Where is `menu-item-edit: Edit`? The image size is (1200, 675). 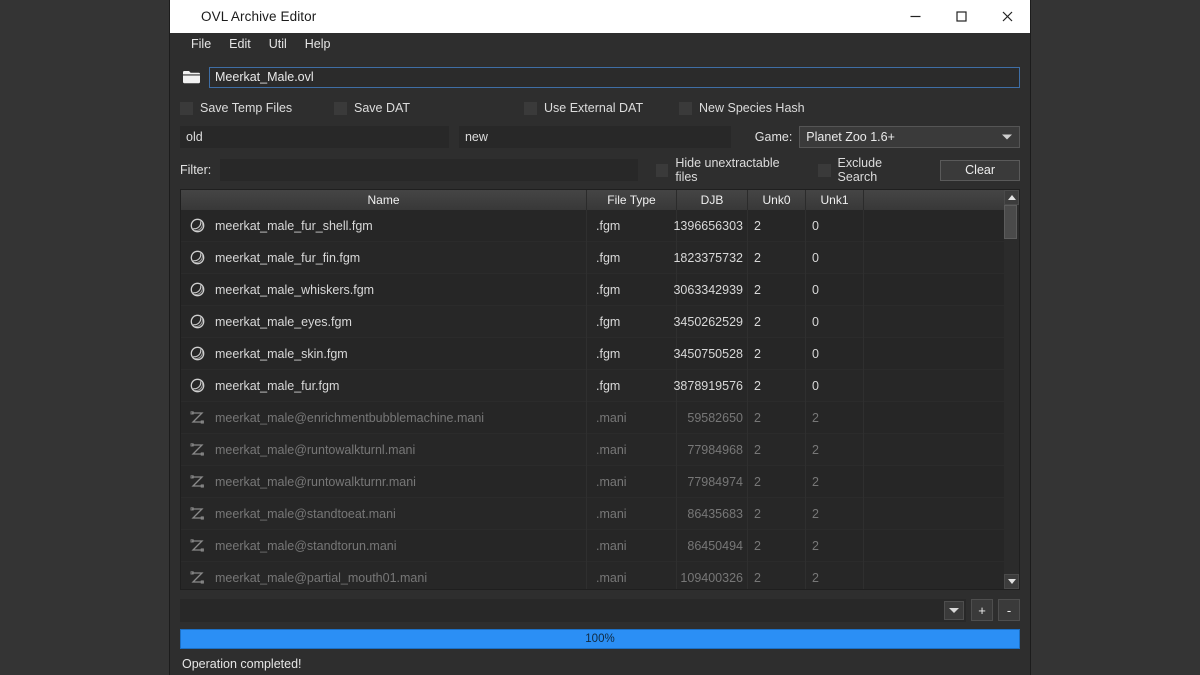
menu-item-edit: Edit is located at coordinates (240, 44).